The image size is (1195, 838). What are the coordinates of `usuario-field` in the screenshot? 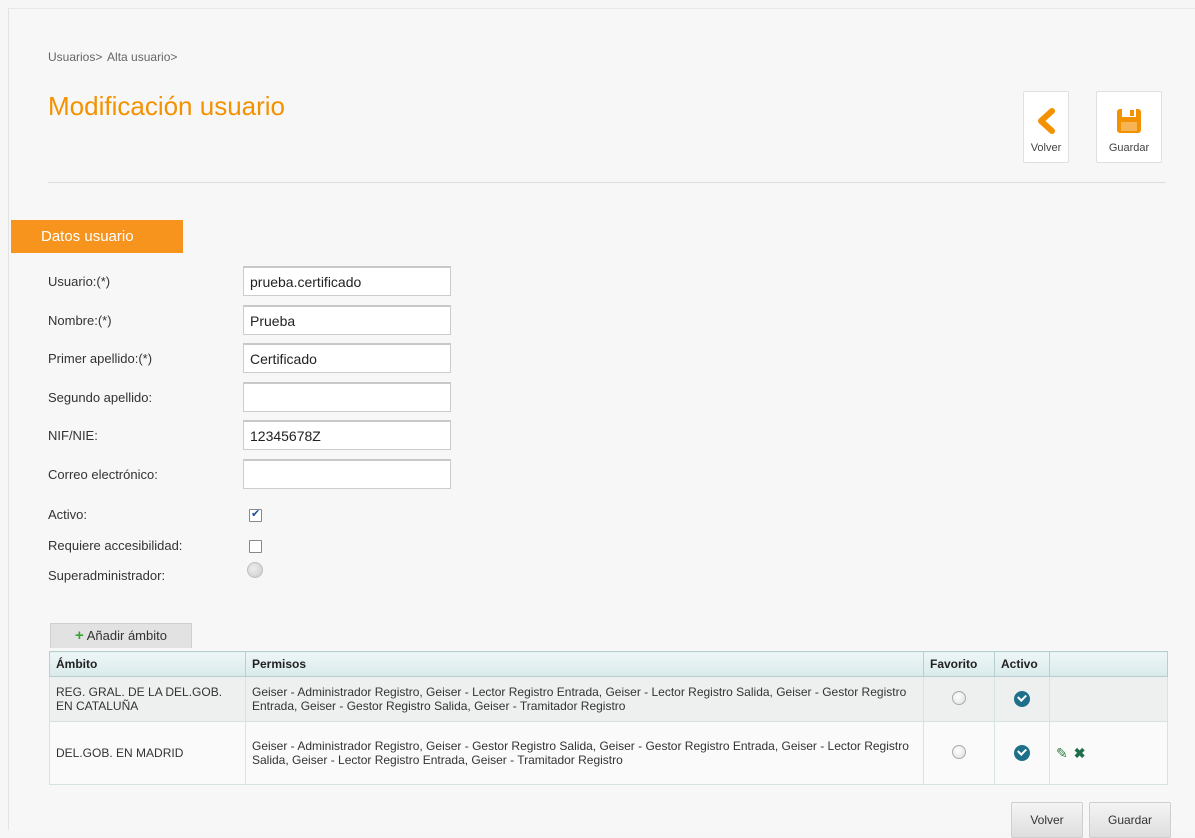 It's located at (347, 281).